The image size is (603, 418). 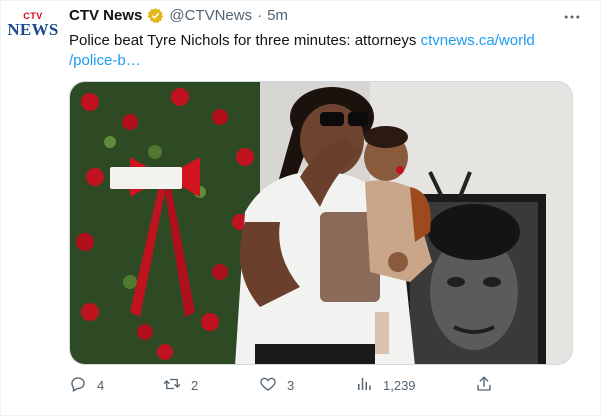 What do you see at coordinates (101, 385) in the screenshot?
I see `reply-count: 4` at bounding box center [101, 385].